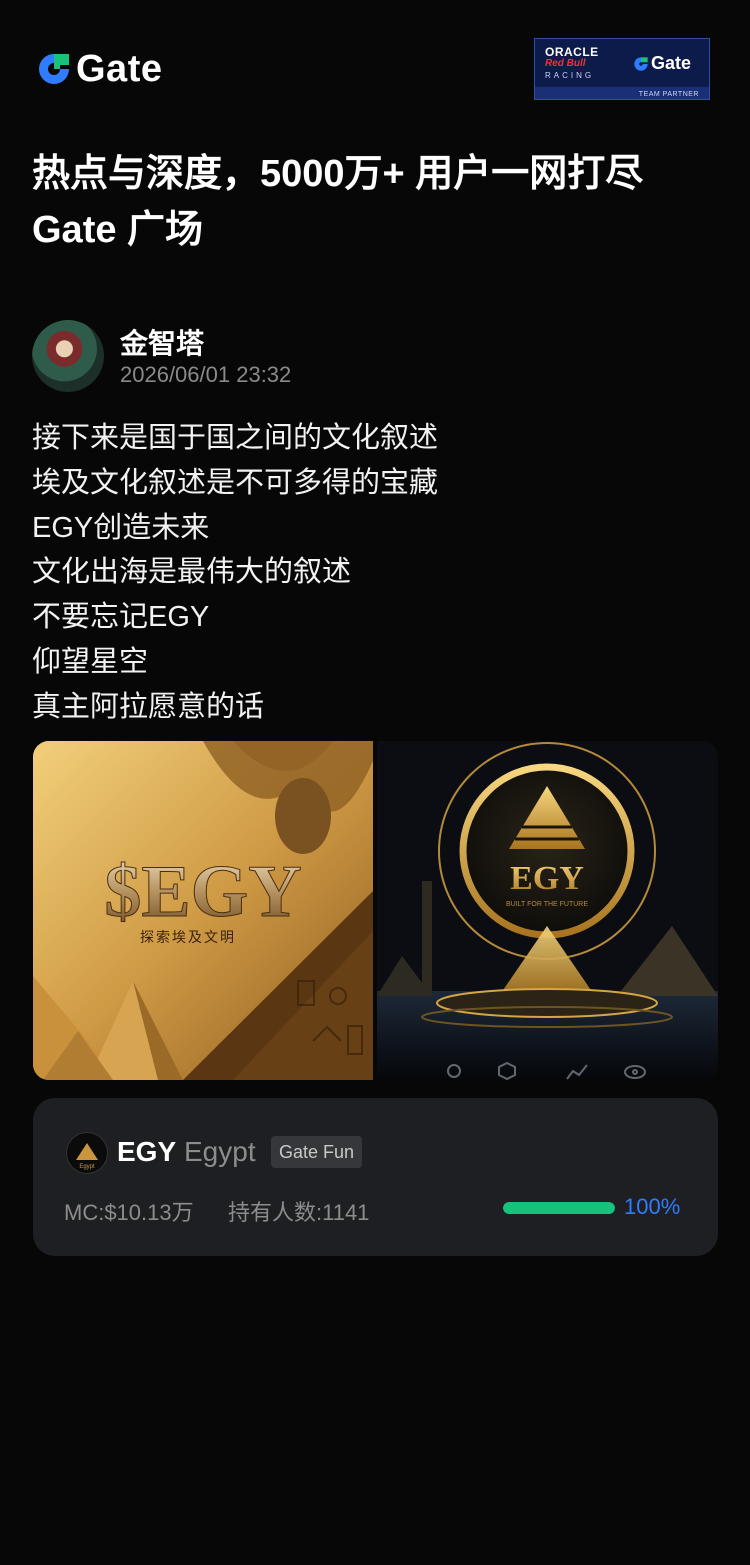 The image size is (750, 1565). Describe the element at coordinates (54, 69) in the screenshot. I see `gate-logo-icon` at that location.